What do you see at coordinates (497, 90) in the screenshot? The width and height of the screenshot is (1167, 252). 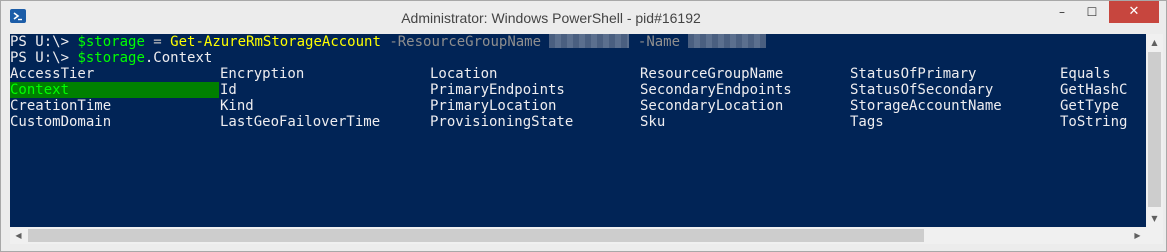 I see `completion-item: PrimaryEndpoints` at bounding box center [497, 90].